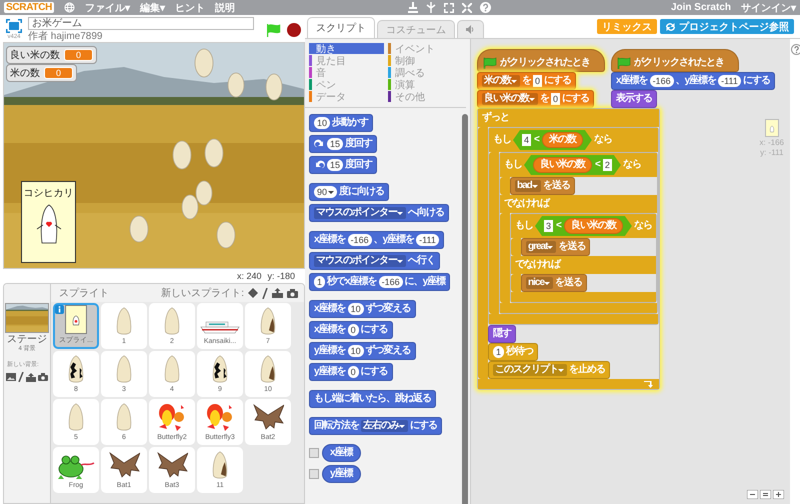  I want to click on code-block: y座標を 0 にする, so click(351, 372).